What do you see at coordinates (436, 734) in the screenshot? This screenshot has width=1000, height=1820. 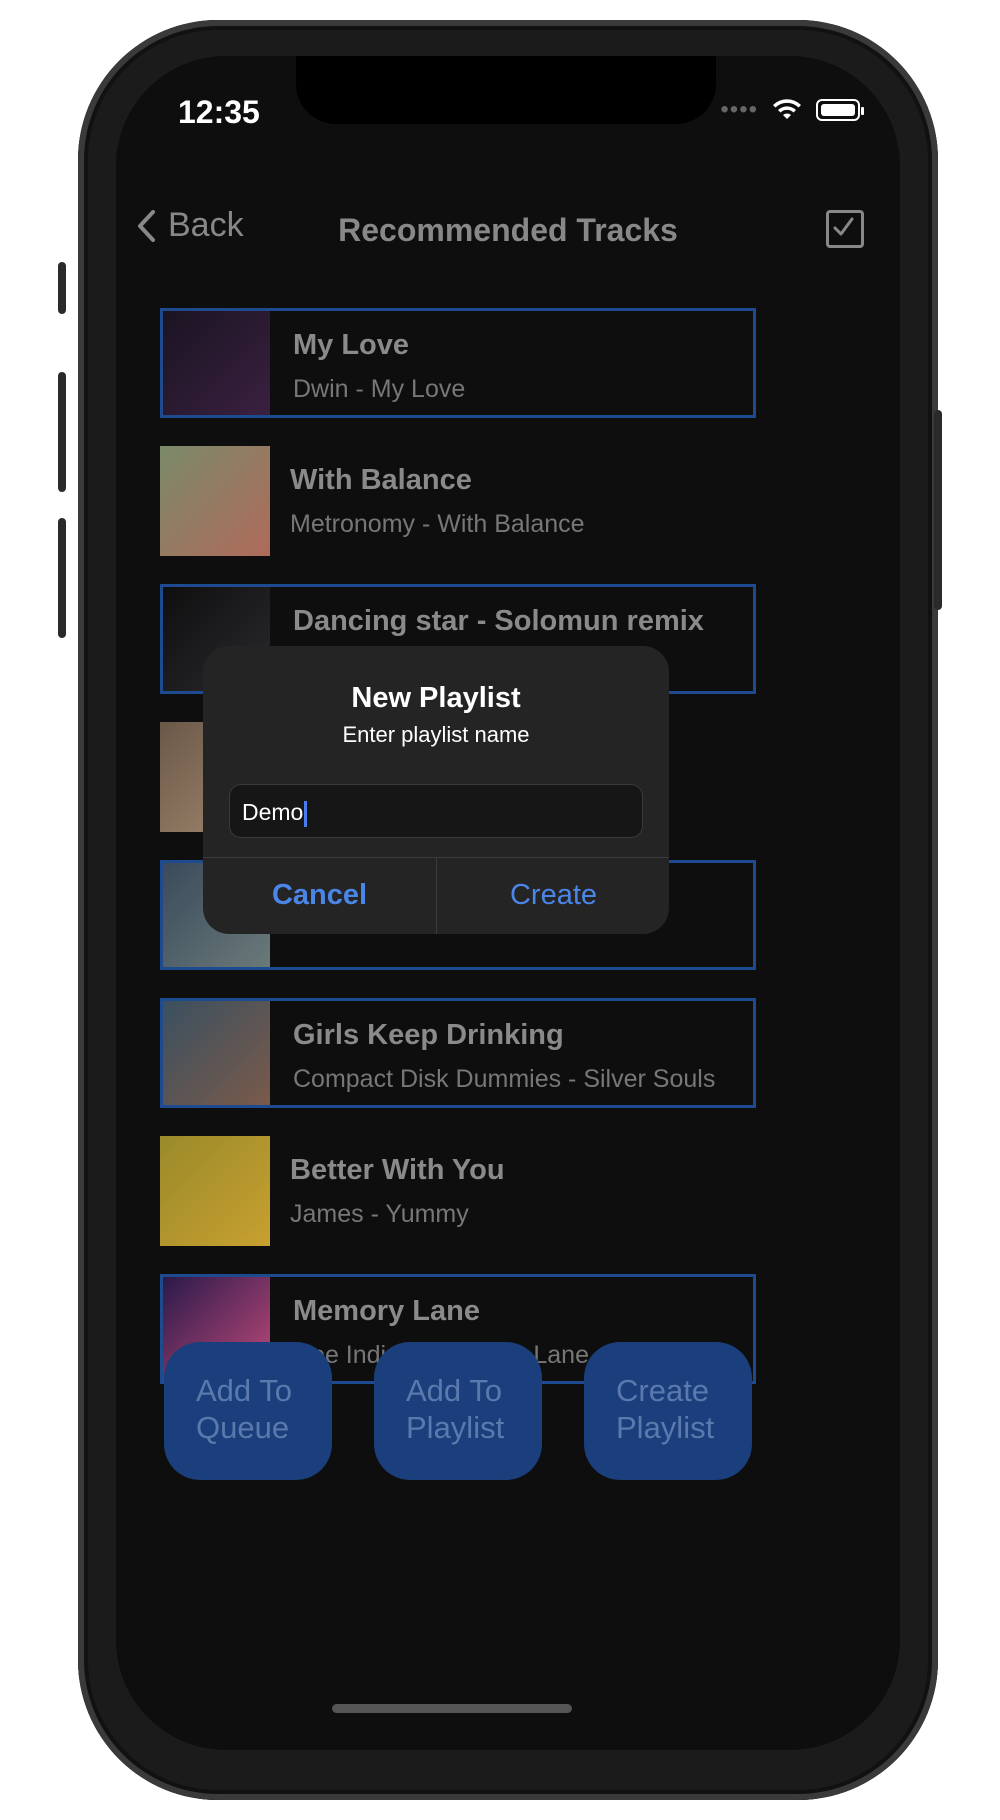 I see `dialog-message: Enter playlist name` at bounding box center [436, 734].